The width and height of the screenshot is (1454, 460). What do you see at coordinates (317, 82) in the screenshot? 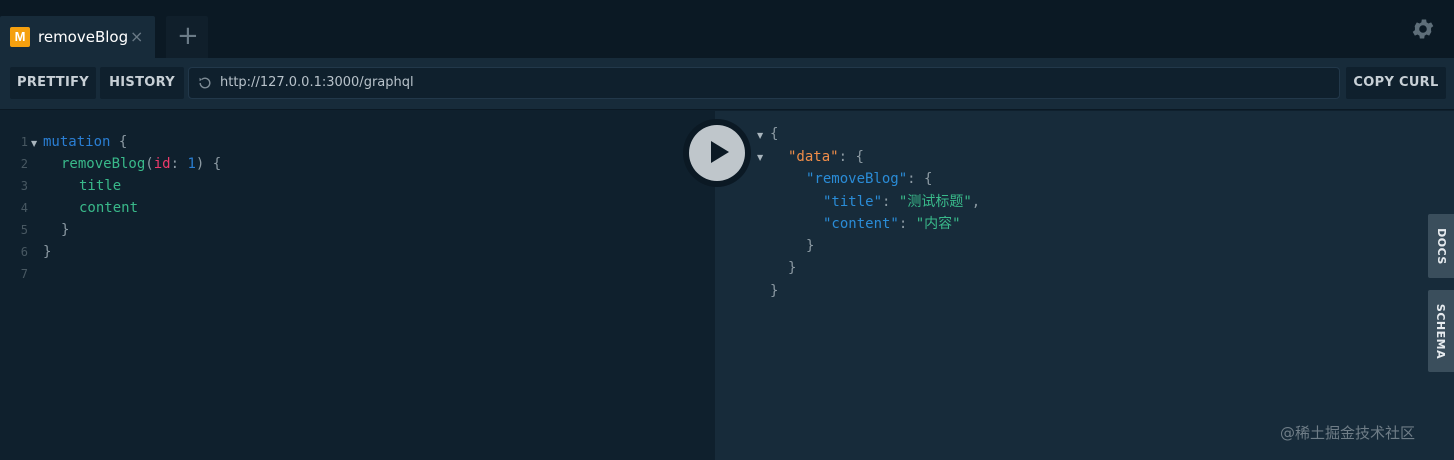
I see `url-text: http://127.0.0.1:3000/graphql` at bounding box center [317, 82].